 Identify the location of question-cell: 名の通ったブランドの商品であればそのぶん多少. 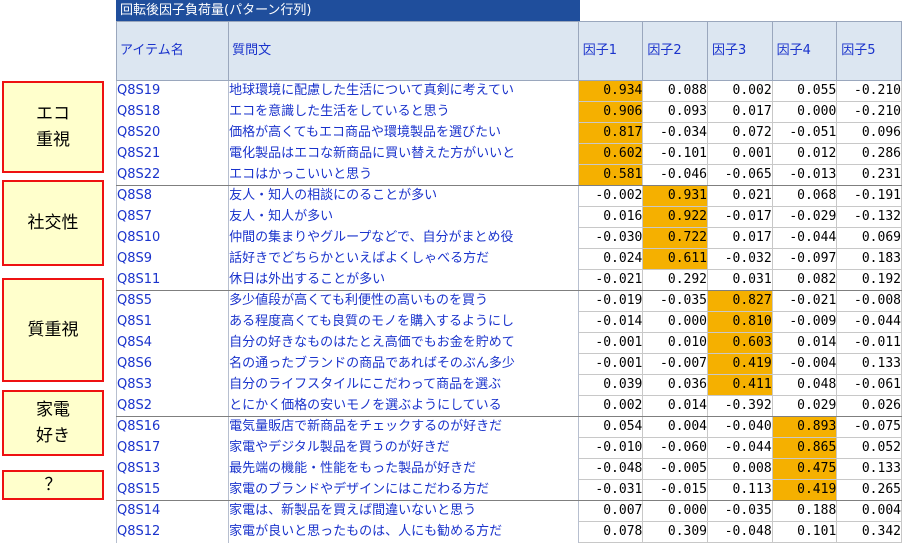
(403, 364).